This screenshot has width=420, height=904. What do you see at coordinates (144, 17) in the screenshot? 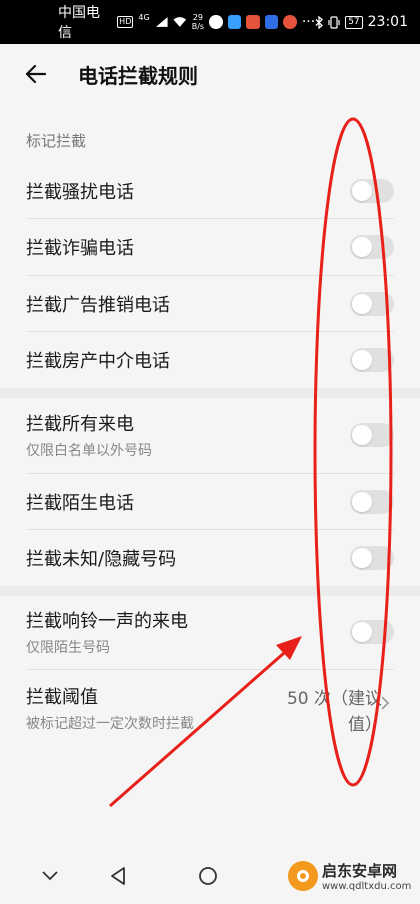
I see `network-type: 4G` at bounding box center [144, 17].